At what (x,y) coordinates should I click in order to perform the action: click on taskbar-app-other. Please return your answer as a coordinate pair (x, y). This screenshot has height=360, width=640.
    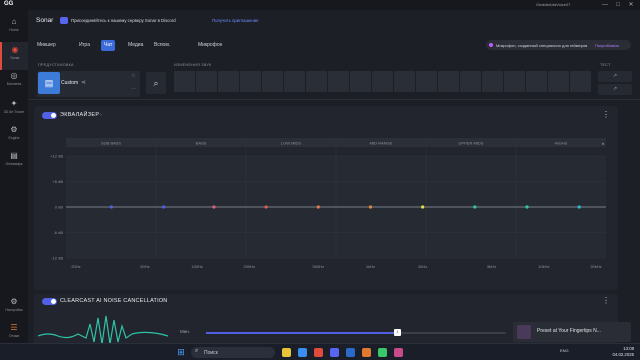
    Looking at the image, I should click on (382, 352).